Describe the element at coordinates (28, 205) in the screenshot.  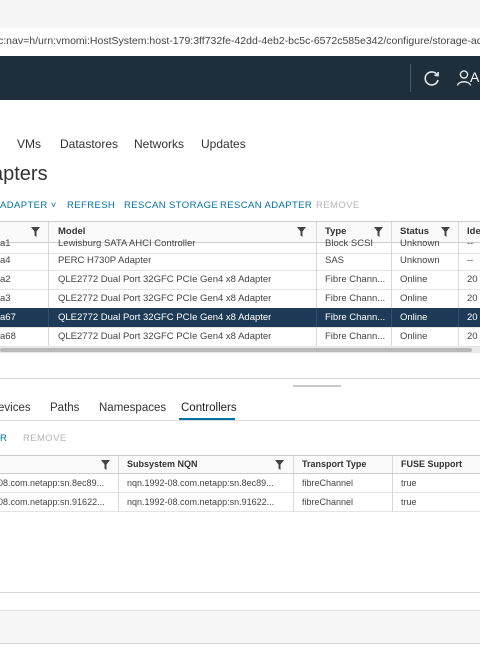
I see `add-adapter-button: ADAPTER ˅` at that location.